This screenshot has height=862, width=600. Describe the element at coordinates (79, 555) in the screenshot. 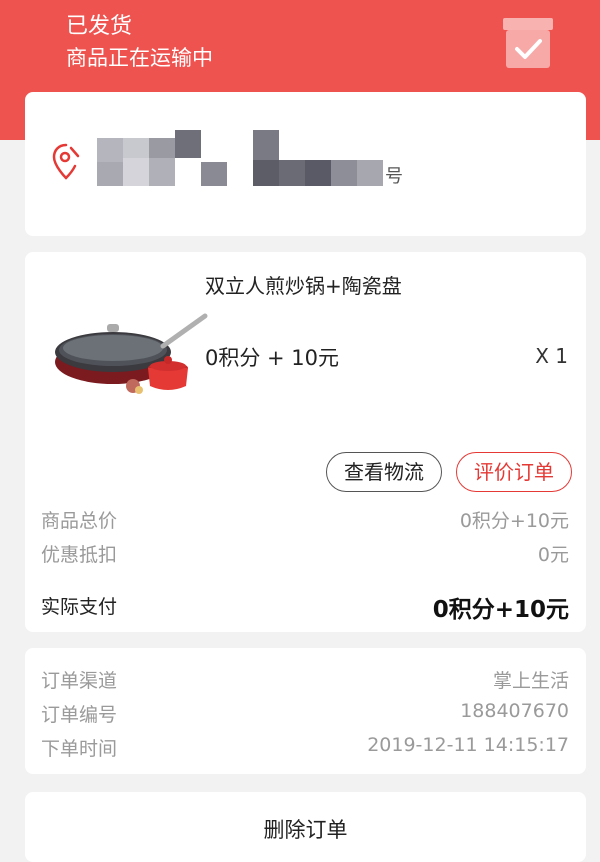

I see `price-row-label: 优惠抵扣` at that location.